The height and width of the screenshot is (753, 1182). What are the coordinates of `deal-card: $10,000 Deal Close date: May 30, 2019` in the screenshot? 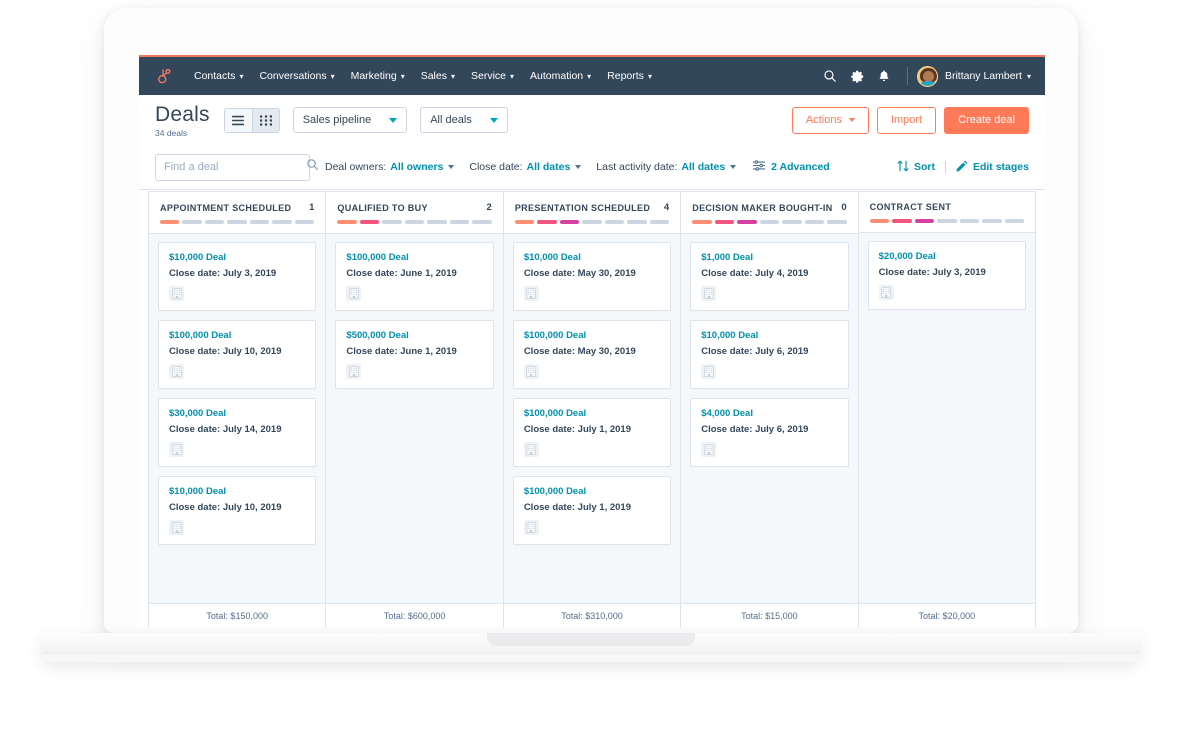 It's located at (592, 276).